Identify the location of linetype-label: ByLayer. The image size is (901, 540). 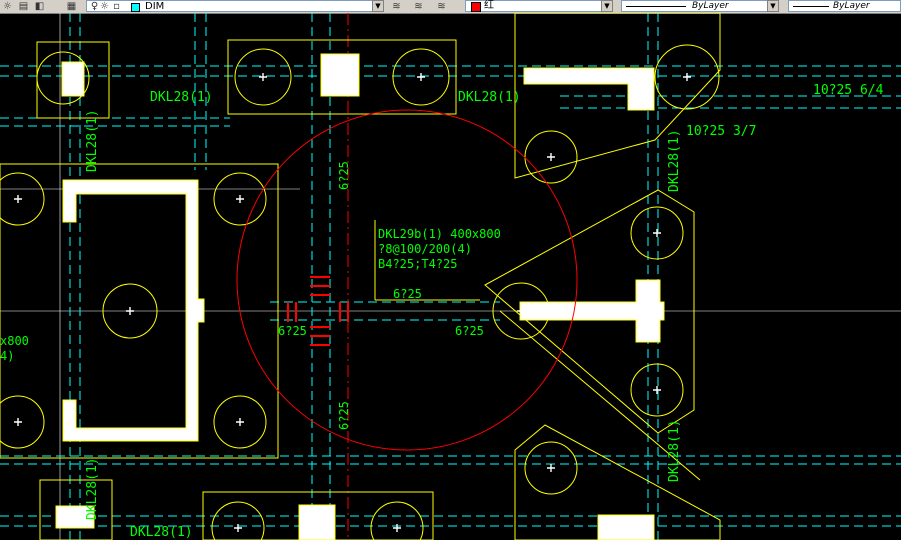
(710, 6).